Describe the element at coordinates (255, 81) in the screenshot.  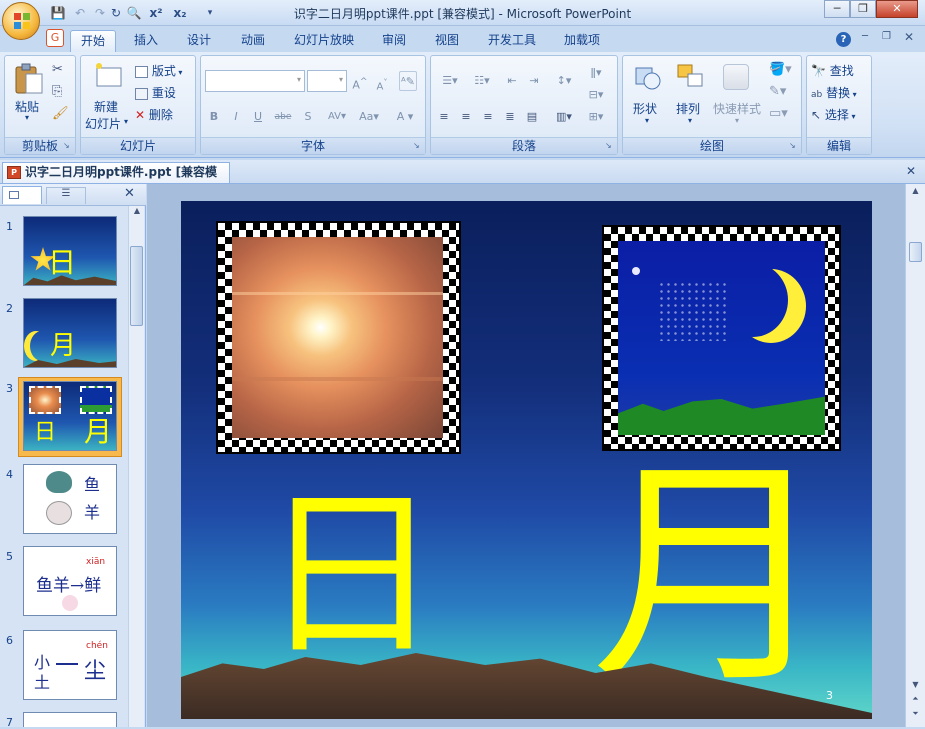
I see `font-name-combo: ▾` at that location.